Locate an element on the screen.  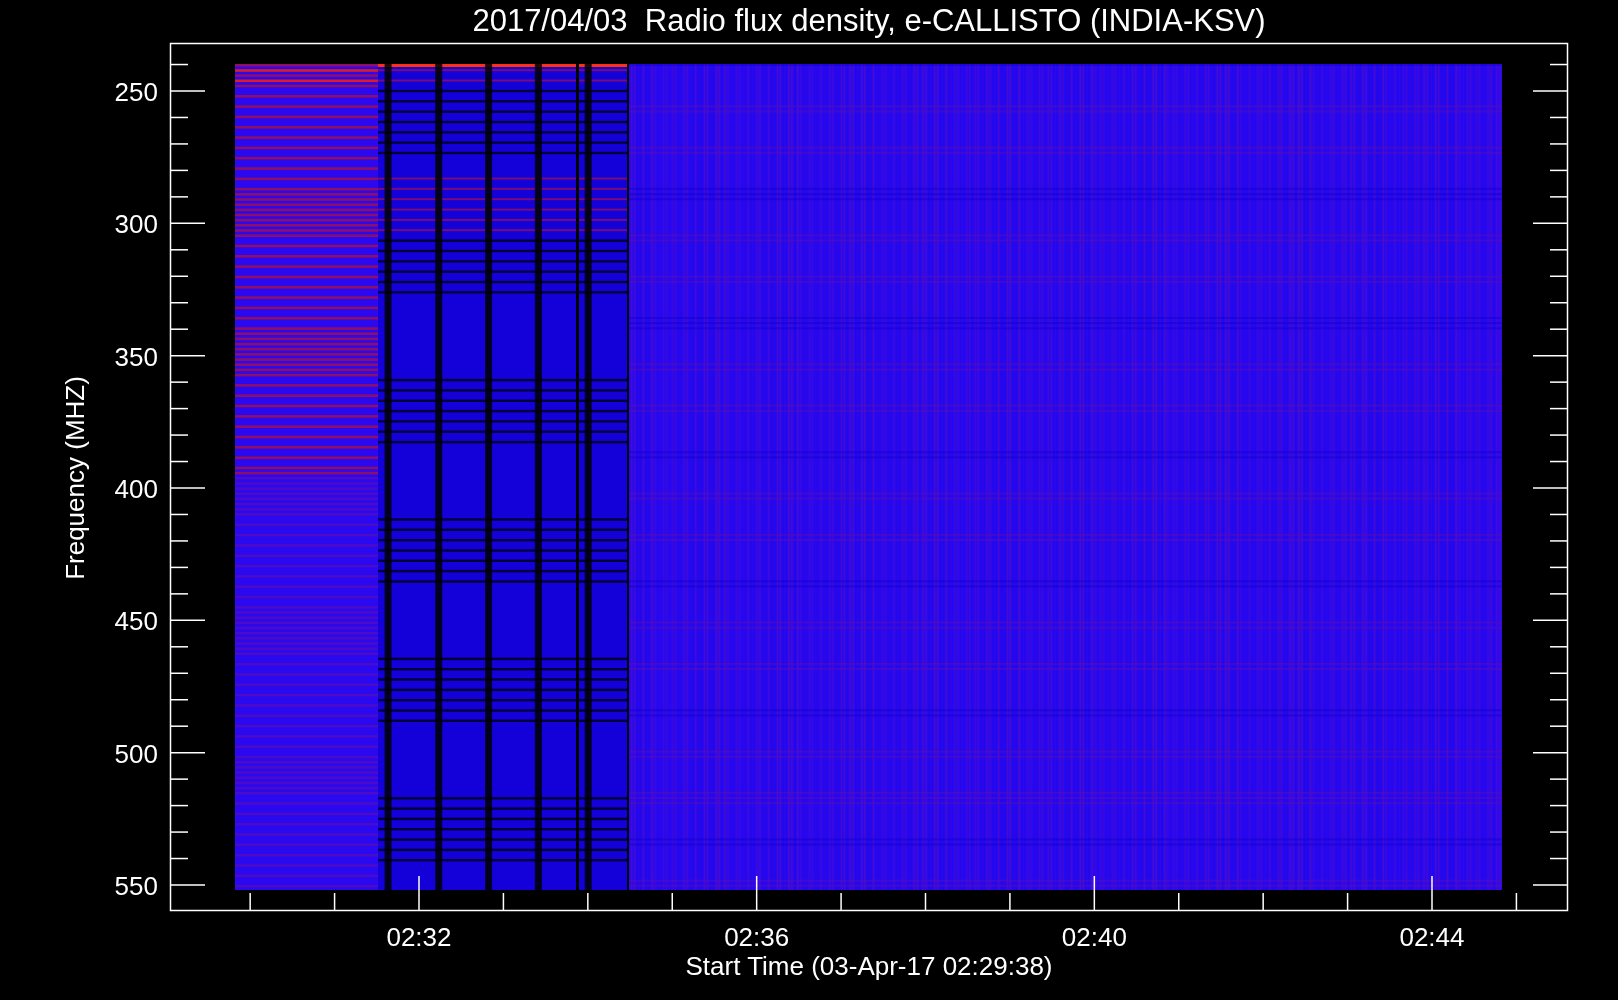
chart-title: 2017/04/03 Radio flux density, e-CALLISTO (INDIA-KSV) is located at coordinates (869, 20).